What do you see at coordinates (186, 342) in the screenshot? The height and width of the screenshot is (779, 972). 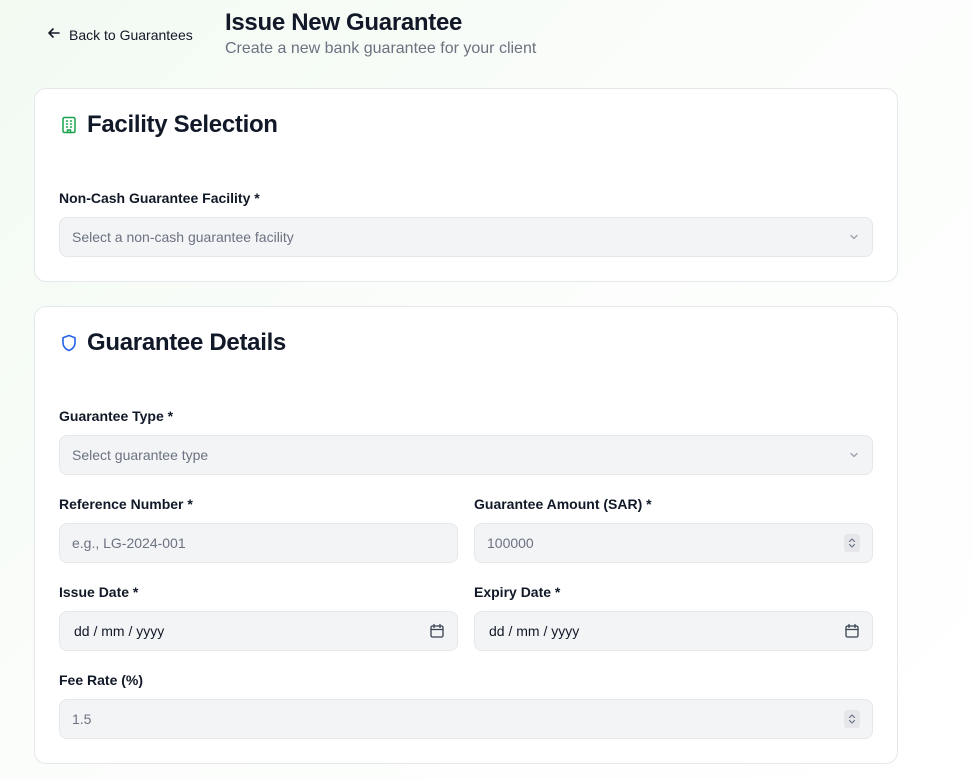 I see `section-title: Guarantee Details` at bounding box center [186, 342].